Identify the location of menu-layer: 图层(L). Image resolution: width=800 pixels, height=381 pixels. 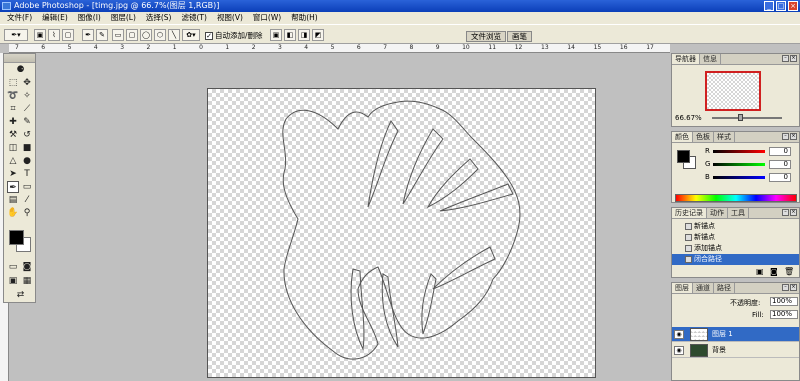
(123, 18).